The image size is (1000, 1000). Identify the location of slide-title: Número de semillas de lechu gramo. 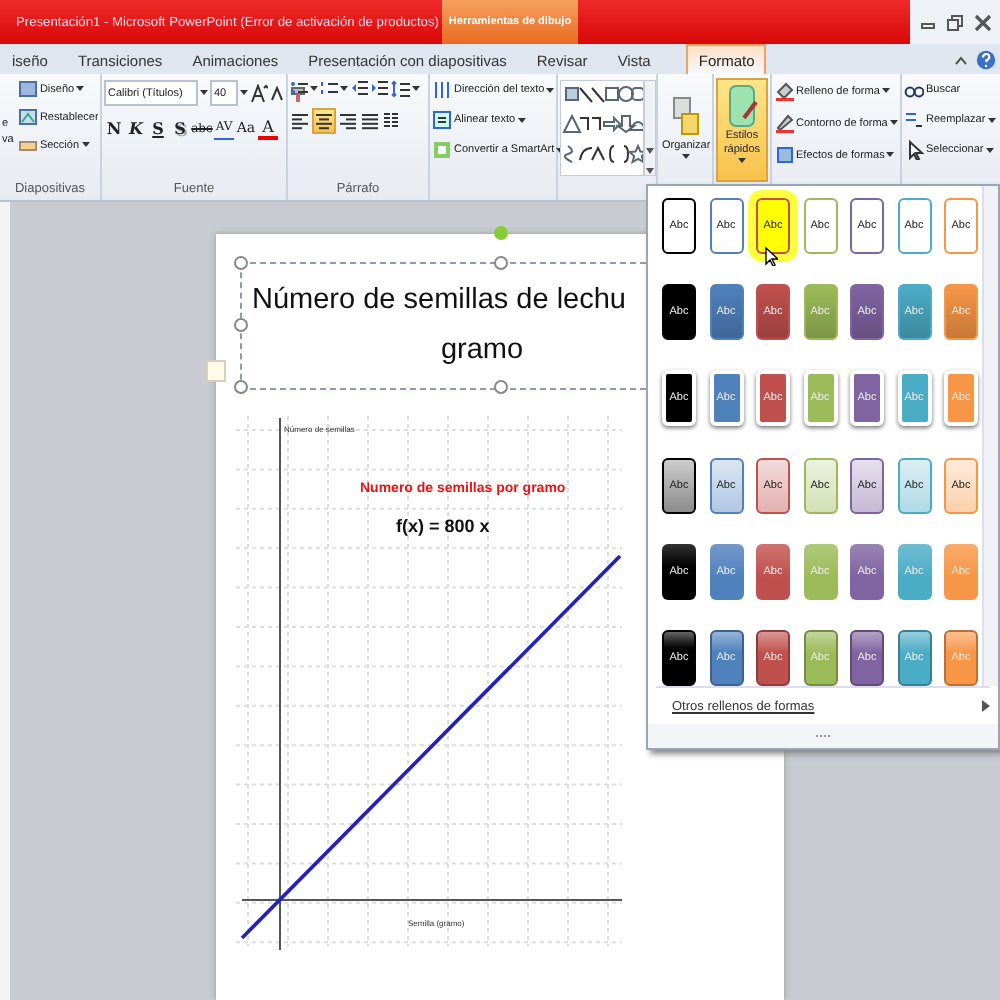
(439, 326).